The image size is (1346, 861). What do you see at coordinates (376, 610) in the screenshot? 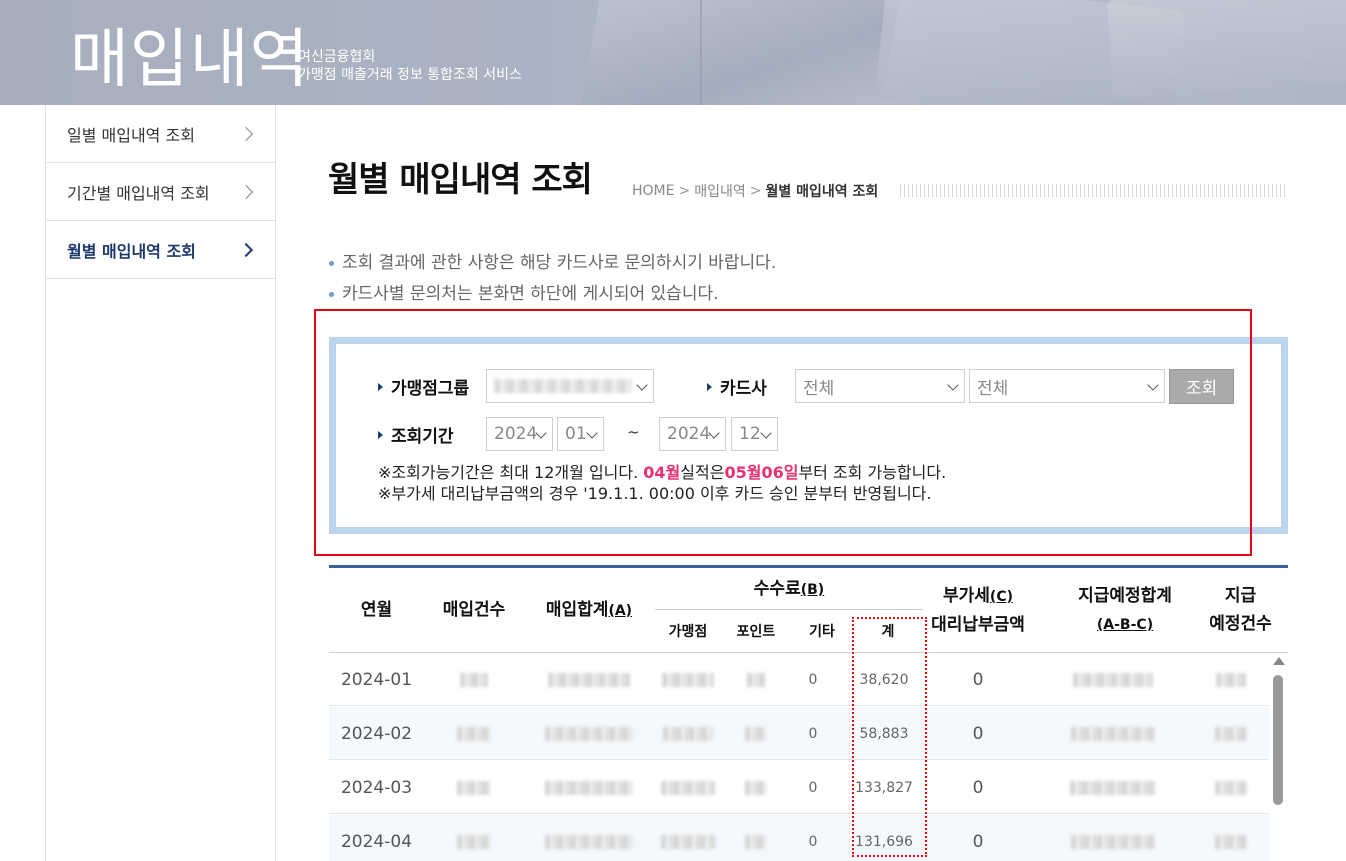
I see `col-month: 연월` at bounding box center [376, 610].